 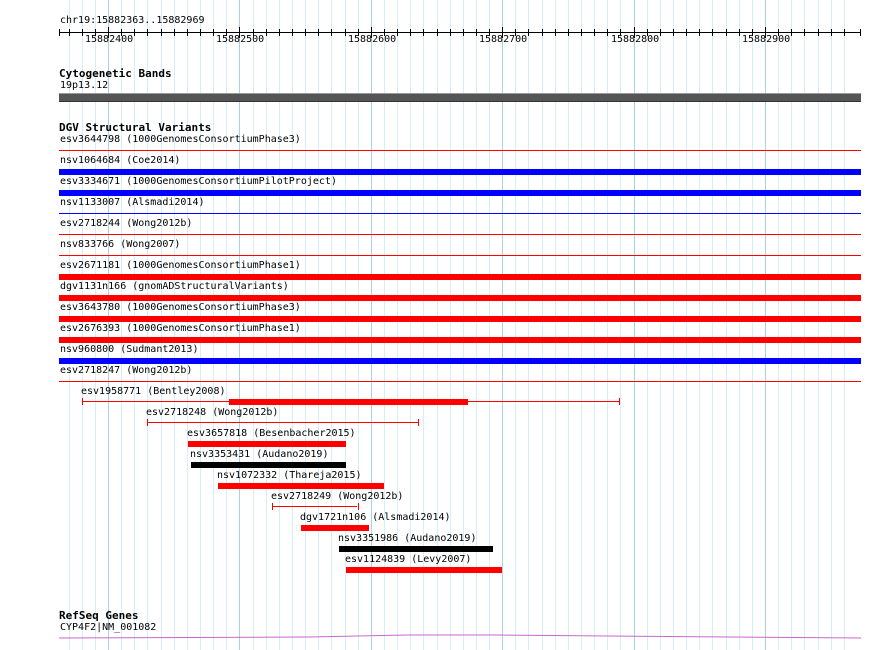 What do you see at coordinates (98, 616) in the screenshot?
I see `refseq-track-title: RefSeq Genes` at bounding box center [98, 616].